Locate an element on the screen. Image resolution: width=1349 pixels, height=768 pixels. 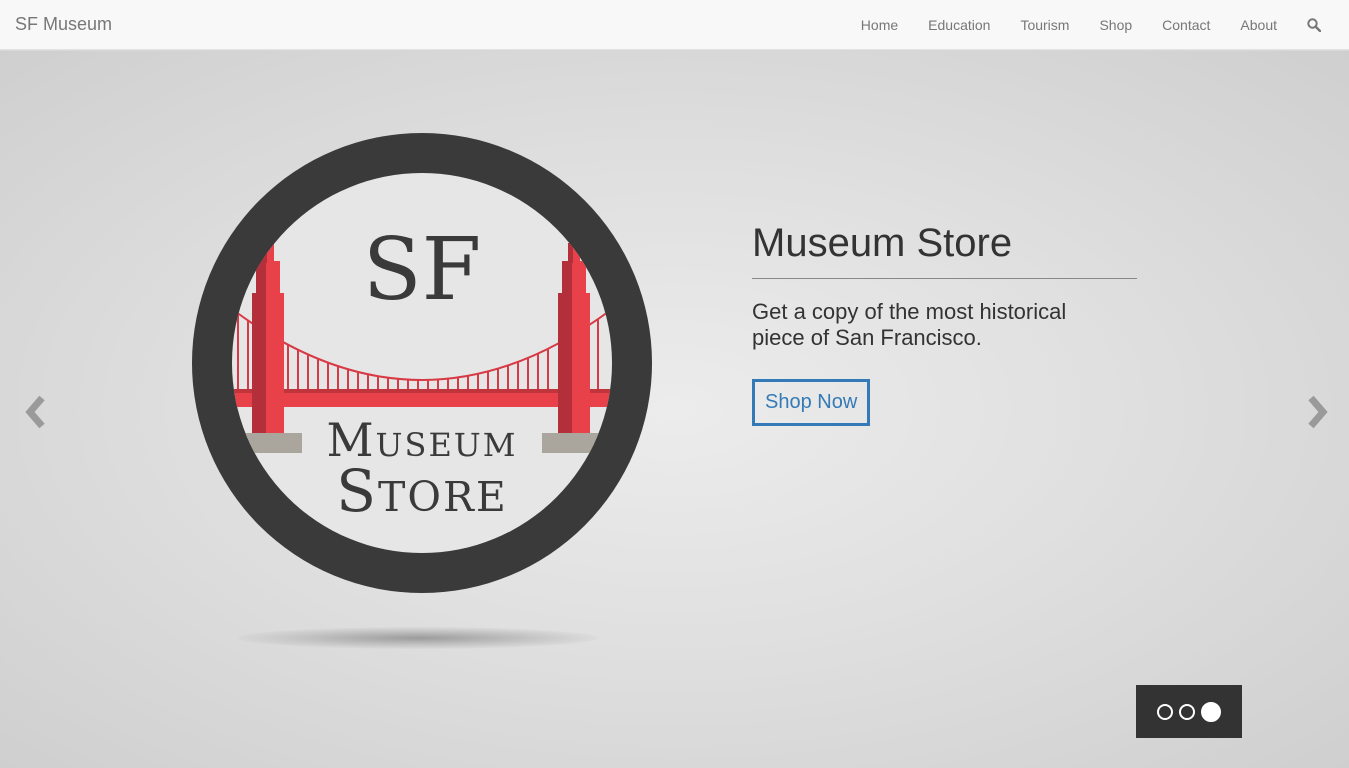
brand-link: SF Museum is located at coordinates (63, 24).